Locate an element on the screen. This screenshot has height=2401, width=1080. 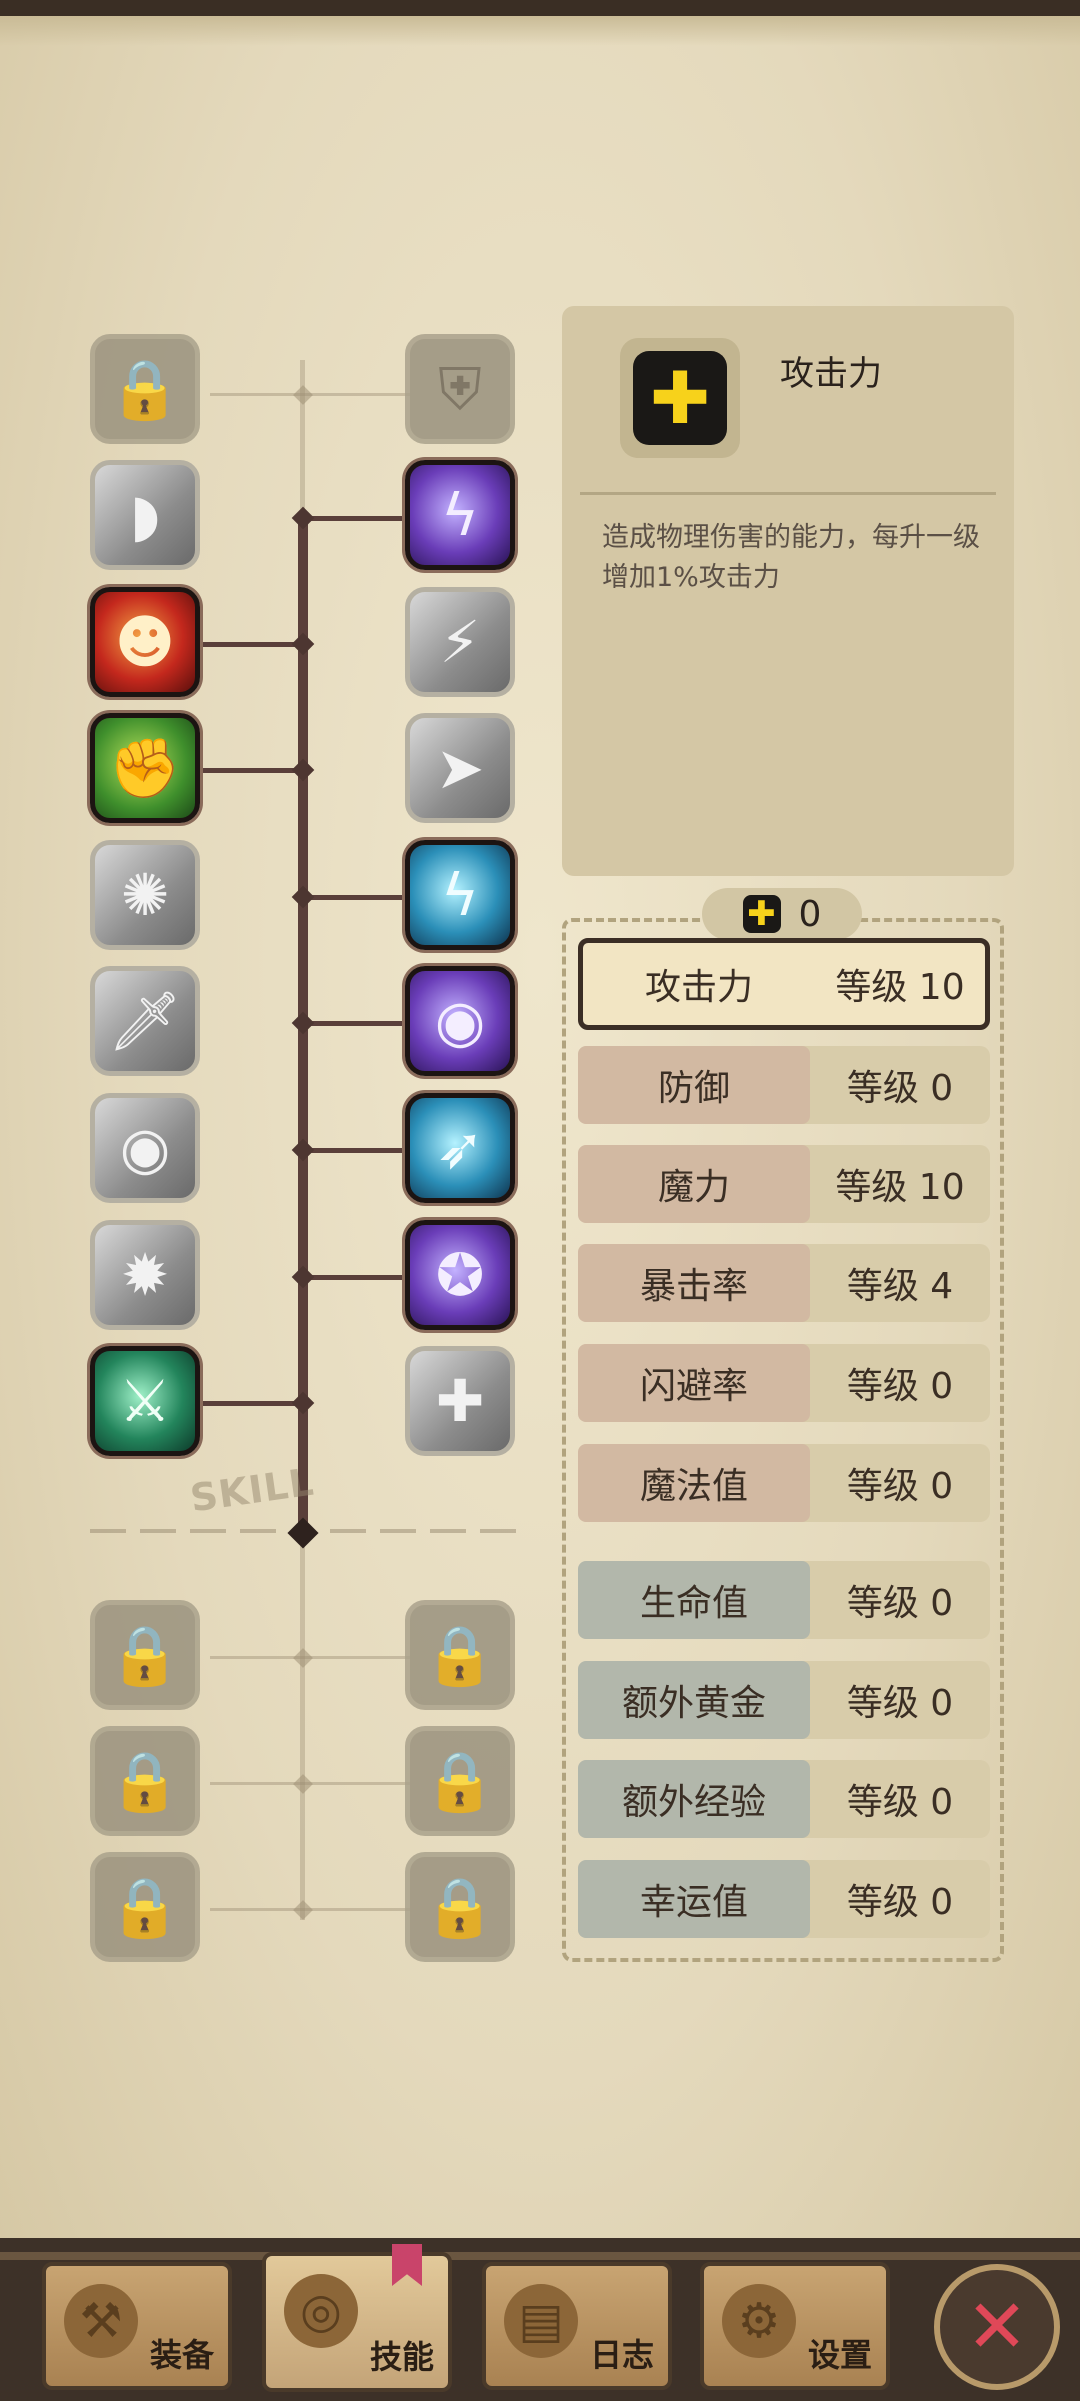
tab-skills: ◎ 技能 is located at coordinates (357, 2322).